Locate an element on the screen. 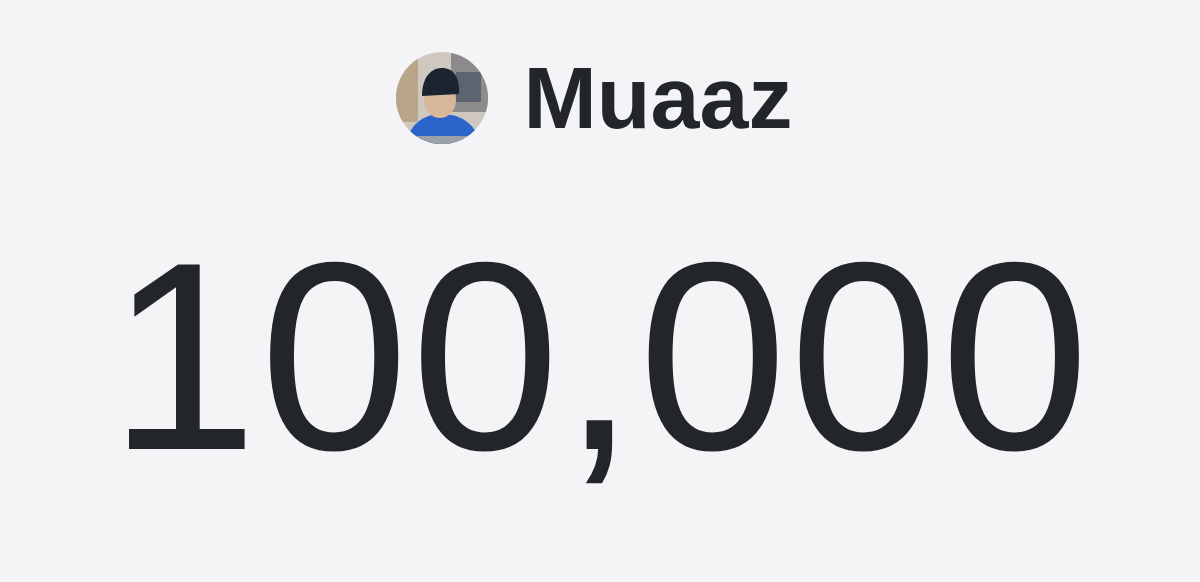 This screenshot has width=1200, height=582. profile-name: Muaaz is located at coordinates (658, 98).